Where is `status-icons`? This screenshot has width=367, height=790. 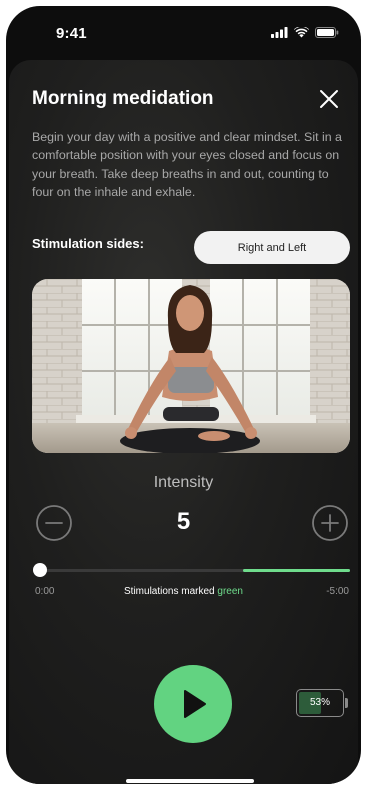
status-icons is located at coordinates (305, 32).